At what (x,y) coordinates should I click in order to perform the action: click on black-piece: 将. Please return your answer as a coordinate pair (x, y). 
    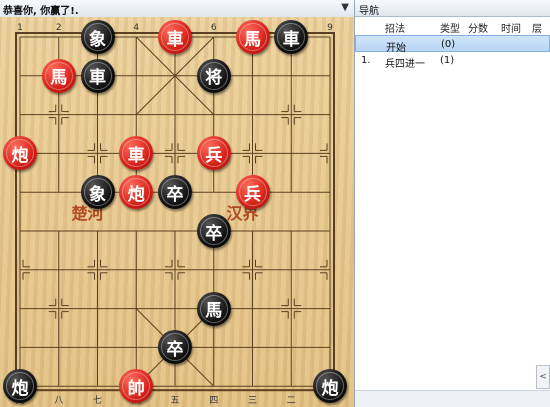
    Looking at the image, I should click on (213, 75).